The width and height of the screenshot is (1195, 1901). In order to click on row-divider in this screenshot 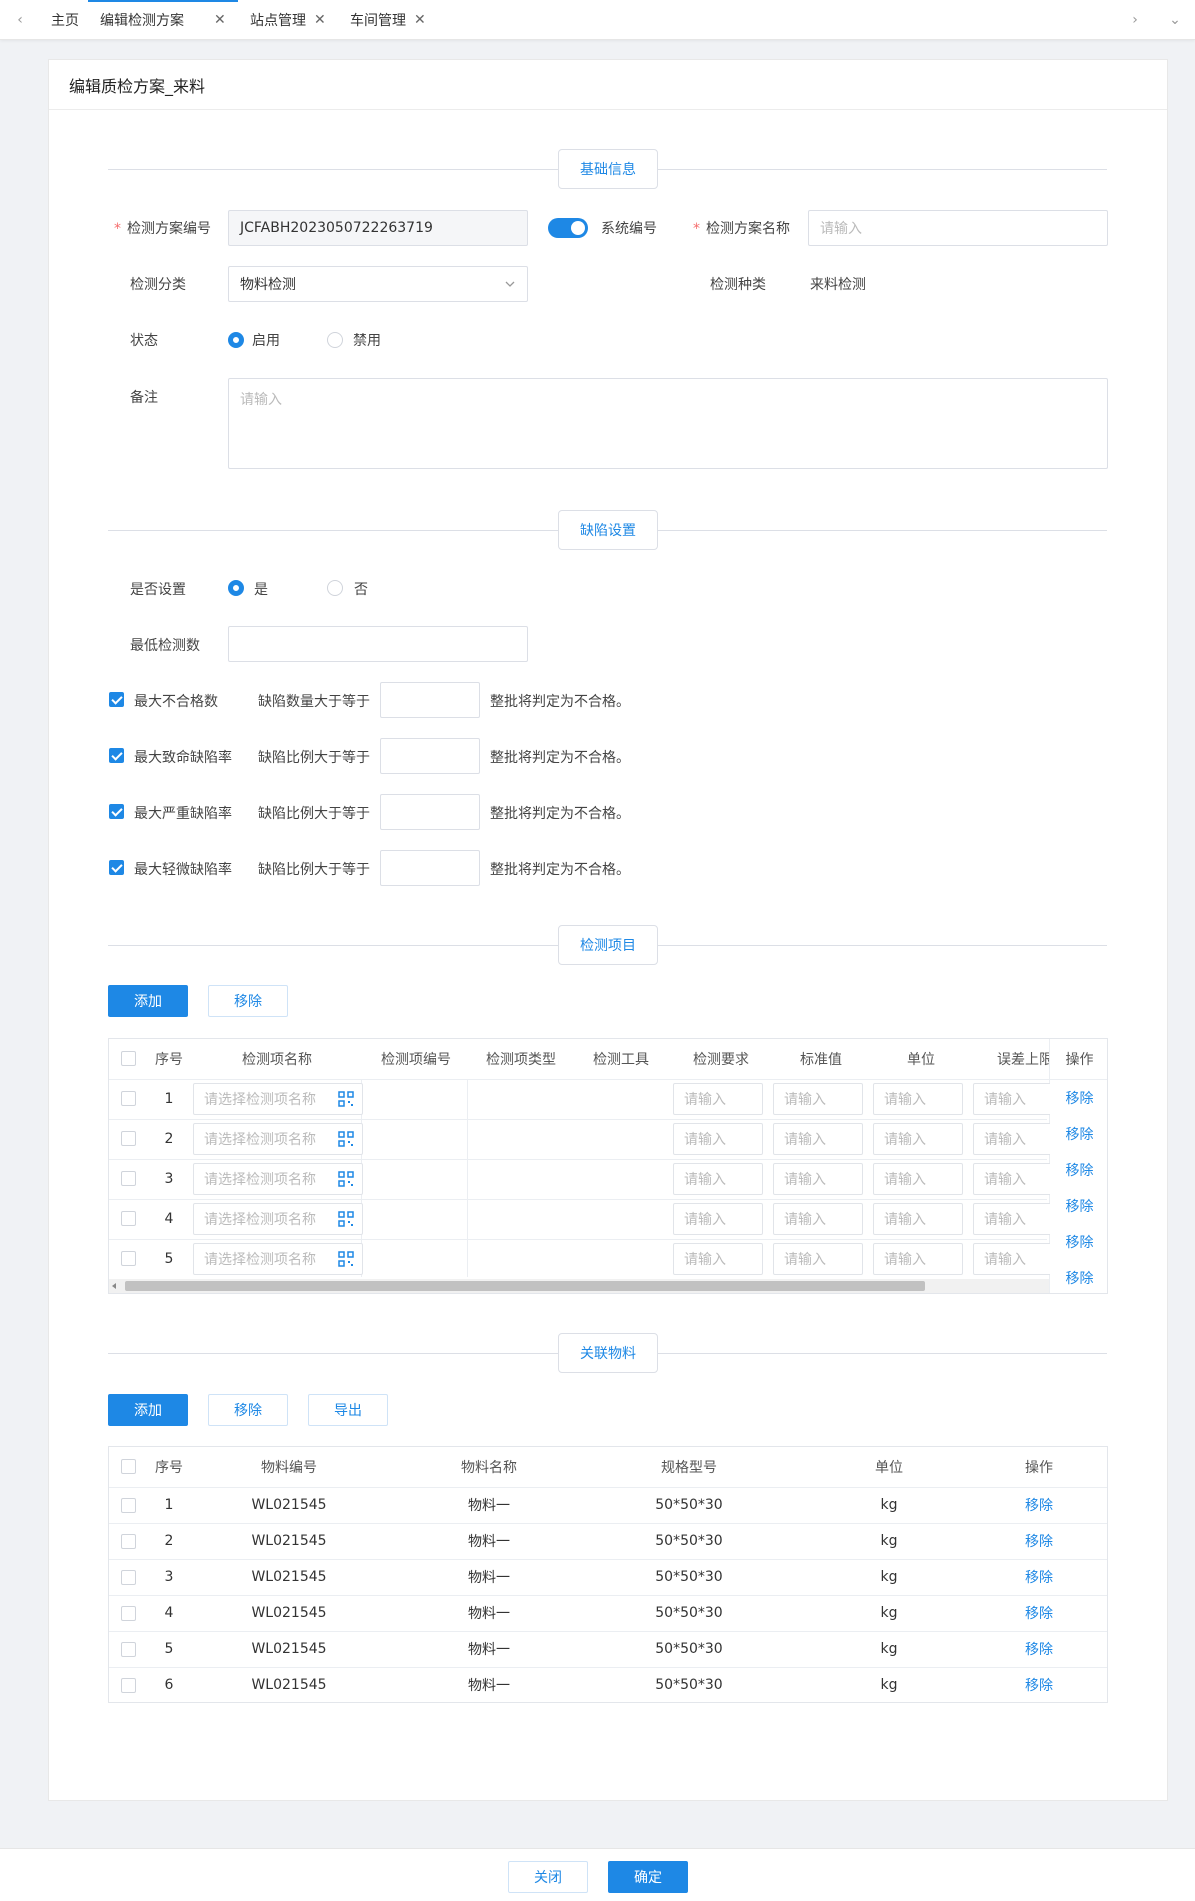, I will do `click(578, 1199)`.